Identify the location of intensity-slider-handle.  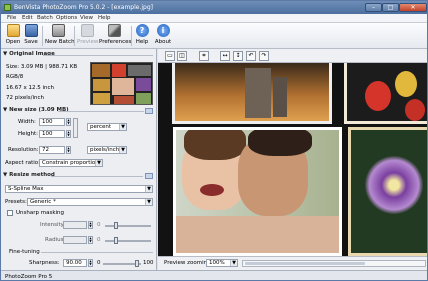
(116, 225).